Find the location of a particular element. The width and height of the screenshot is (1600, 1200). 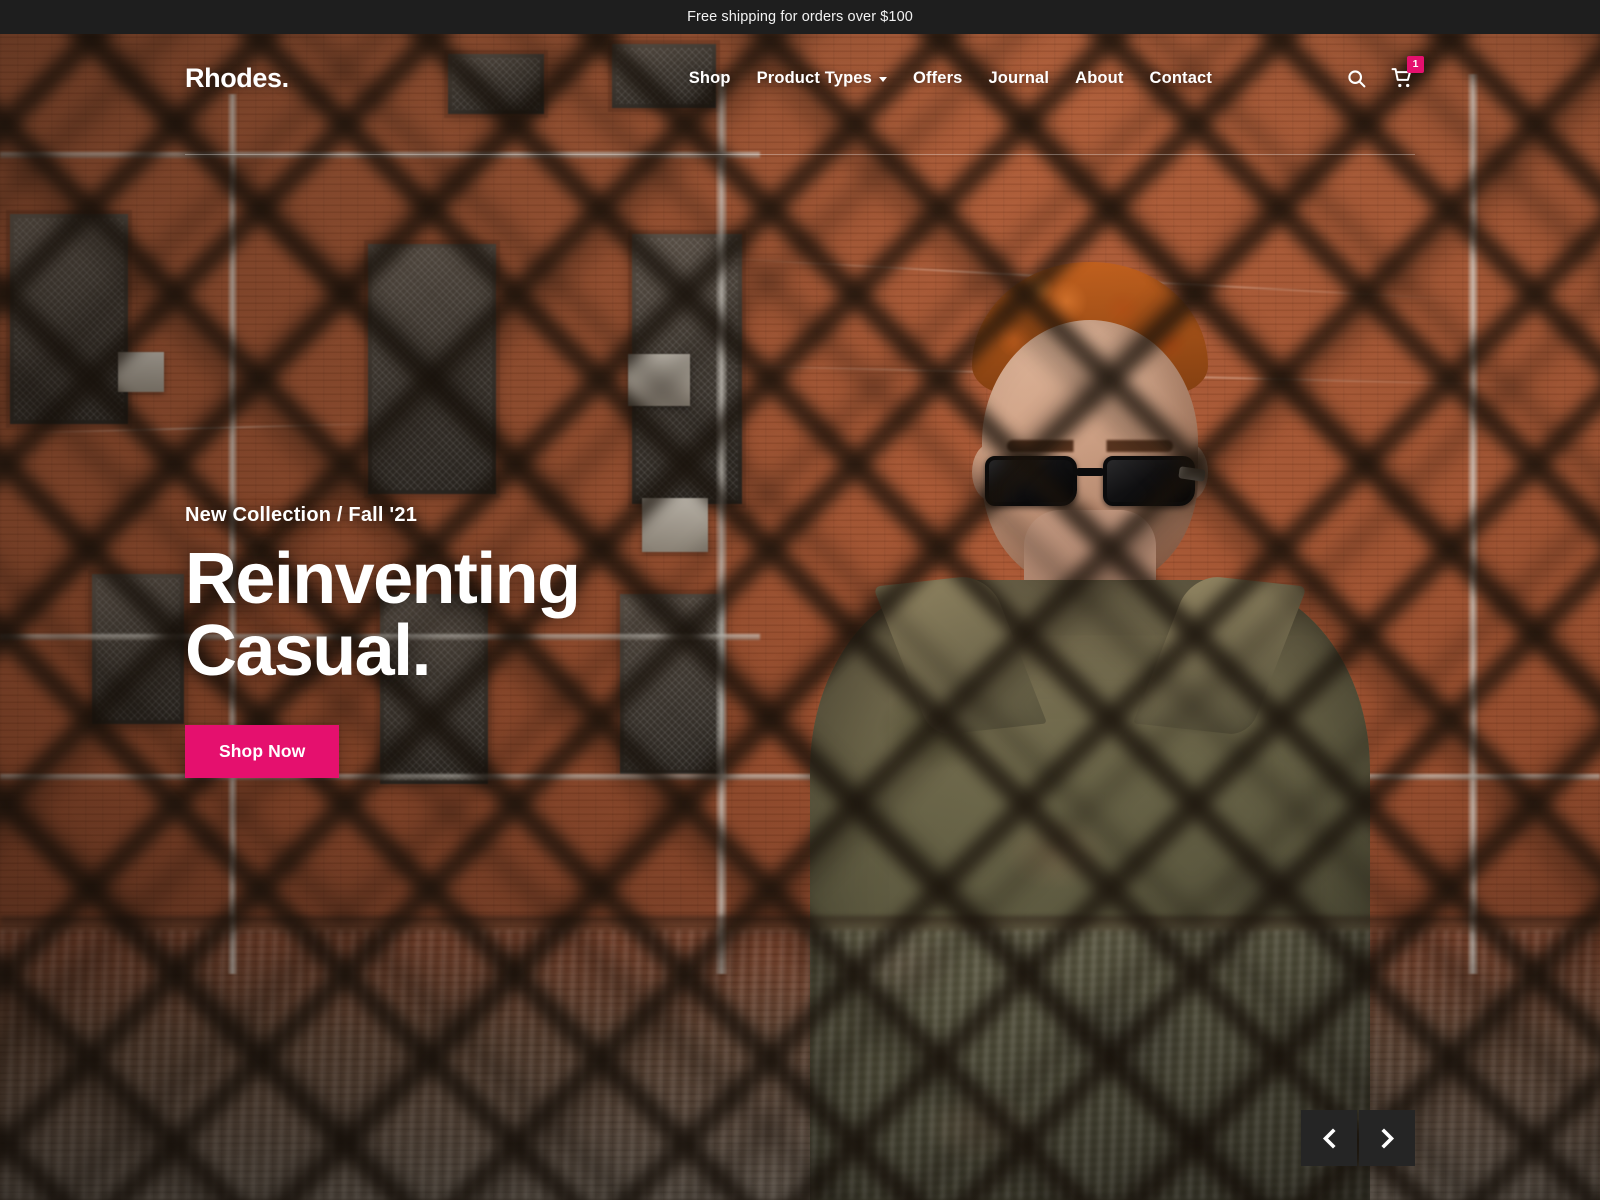

nav-label: Contact is located at coordinates (1180, 77).